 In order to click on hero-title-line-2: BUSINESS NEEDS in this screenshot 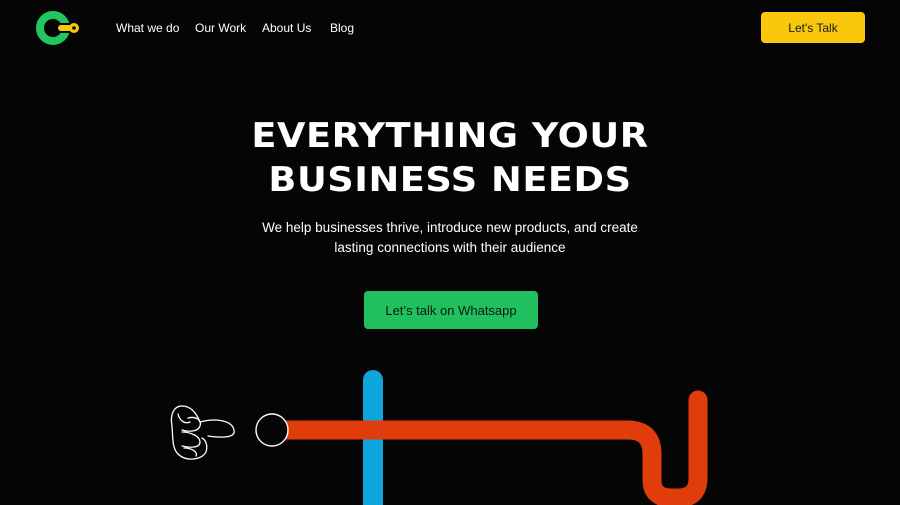, I will do `click(450, 180)`.